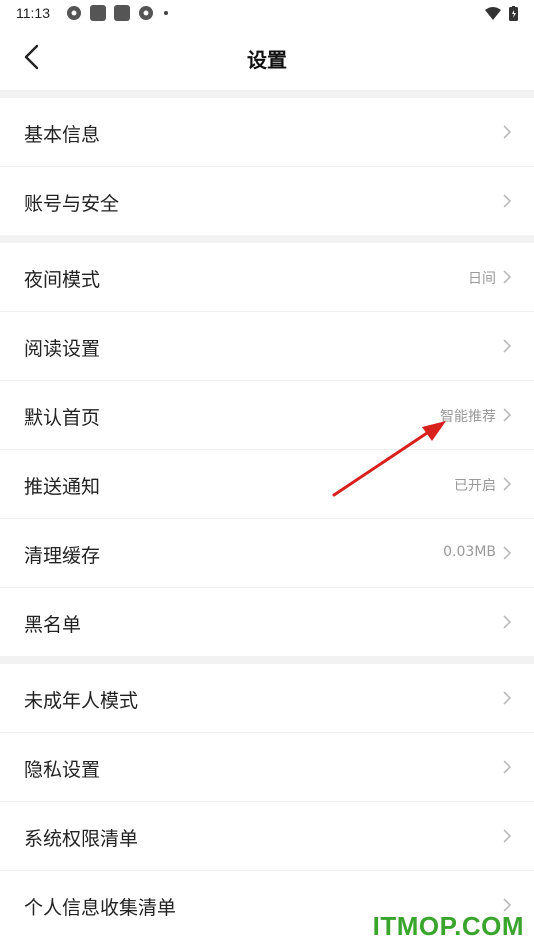  What do you see at coordinates (475, 486) in the screenshot?
I see `settings-row-value: 已开启` at bounding box center [475, 486].